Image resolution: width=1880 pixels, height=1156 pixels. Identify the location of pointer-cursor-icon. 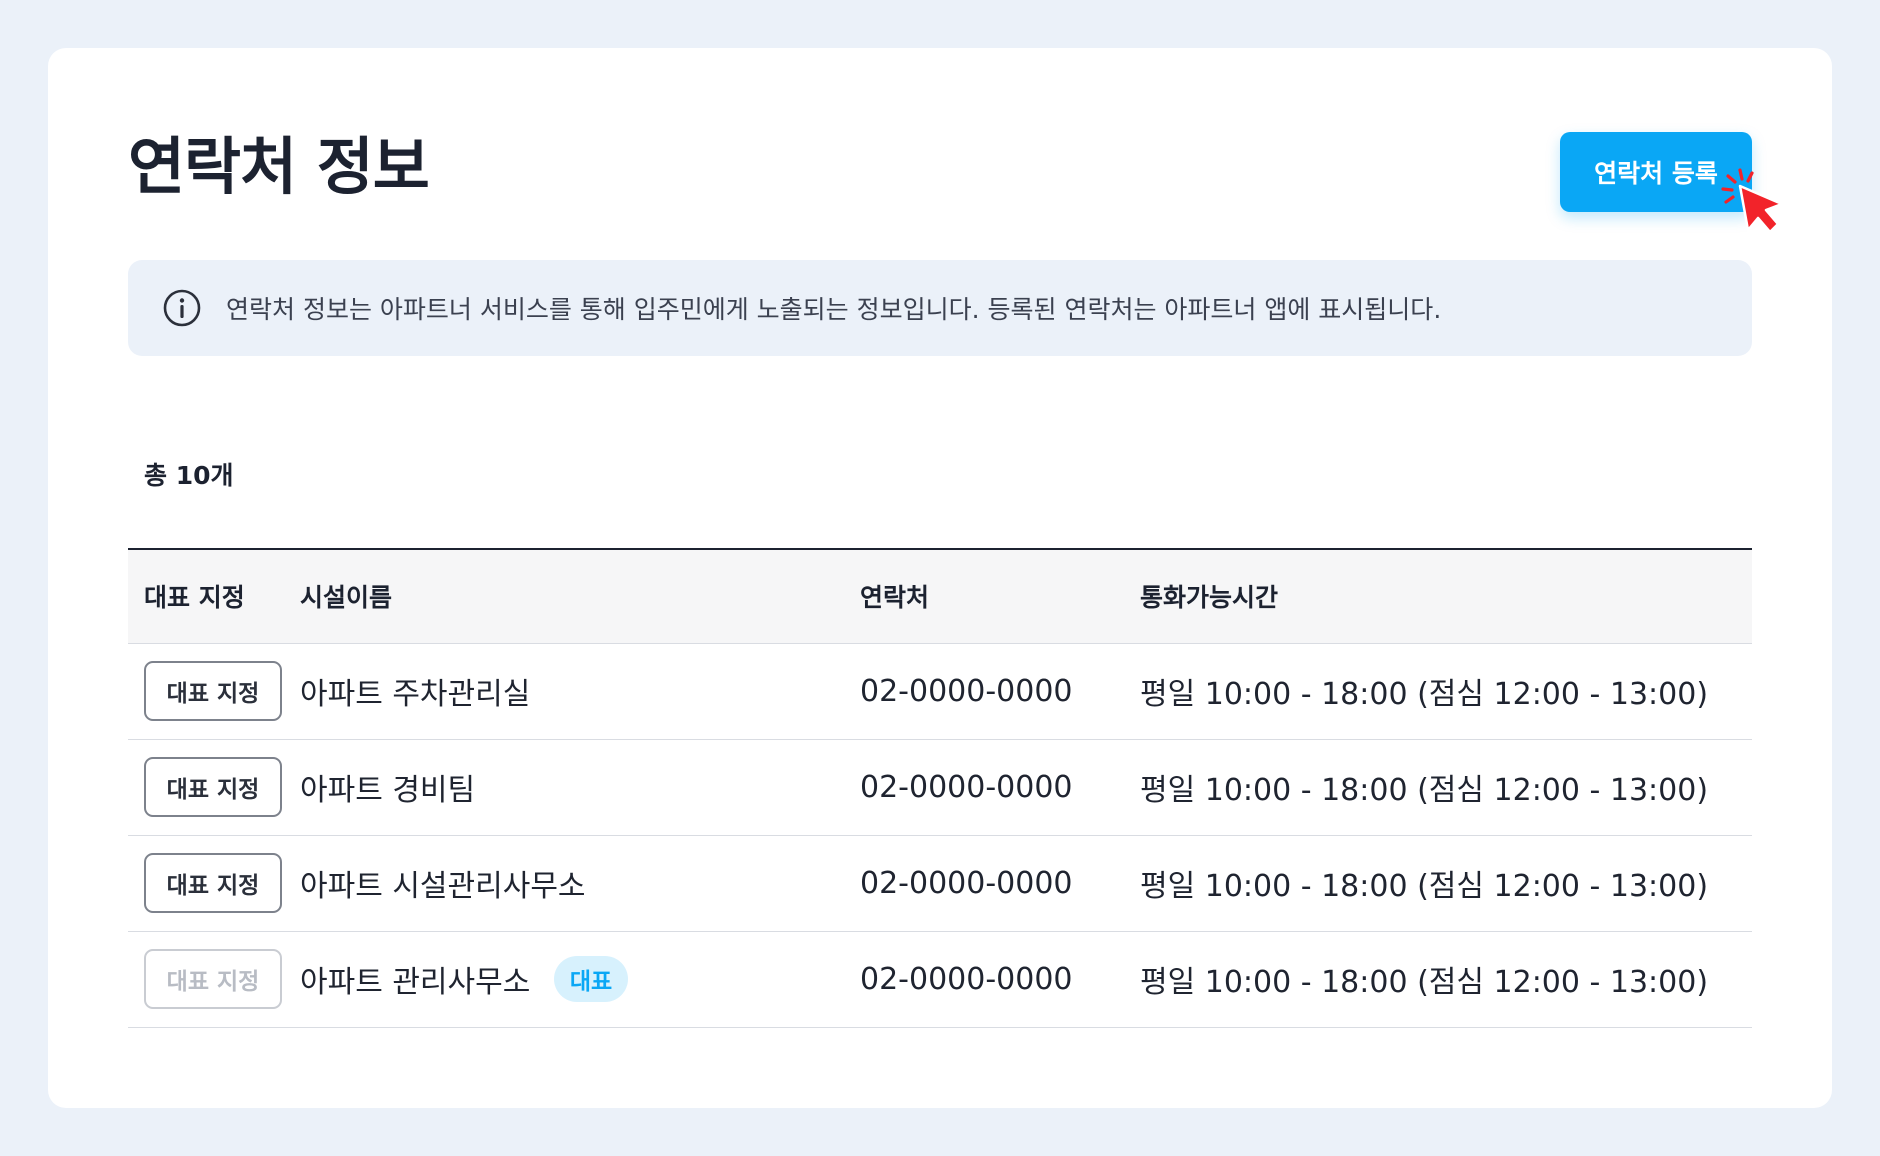
(1752, 201).